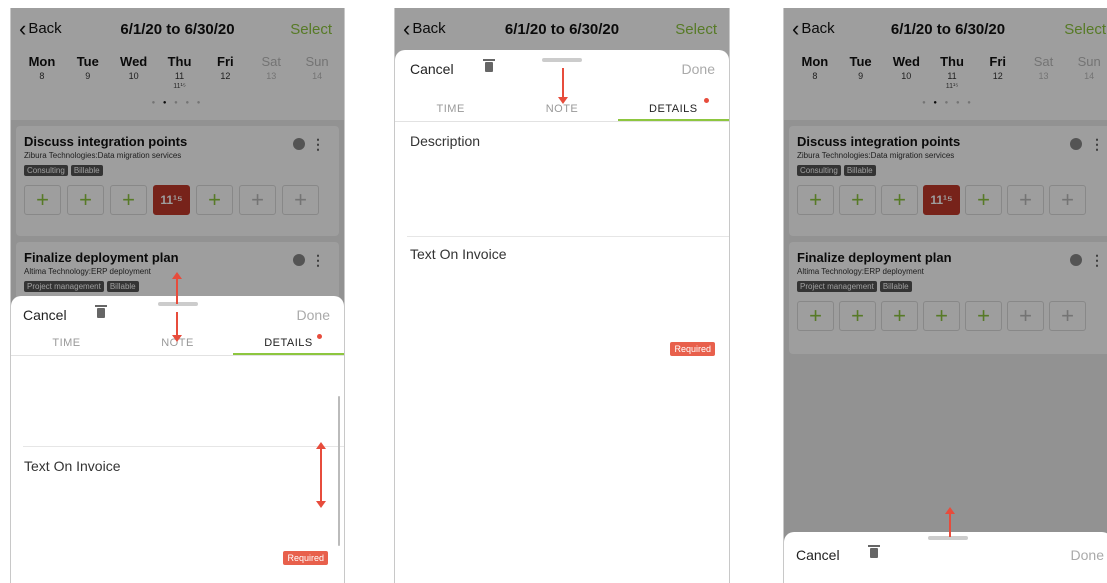  Describe the element at coordinates (948, 103) in the screenshot. I see `page-indicator: ● ● ● ● ●` at that location.